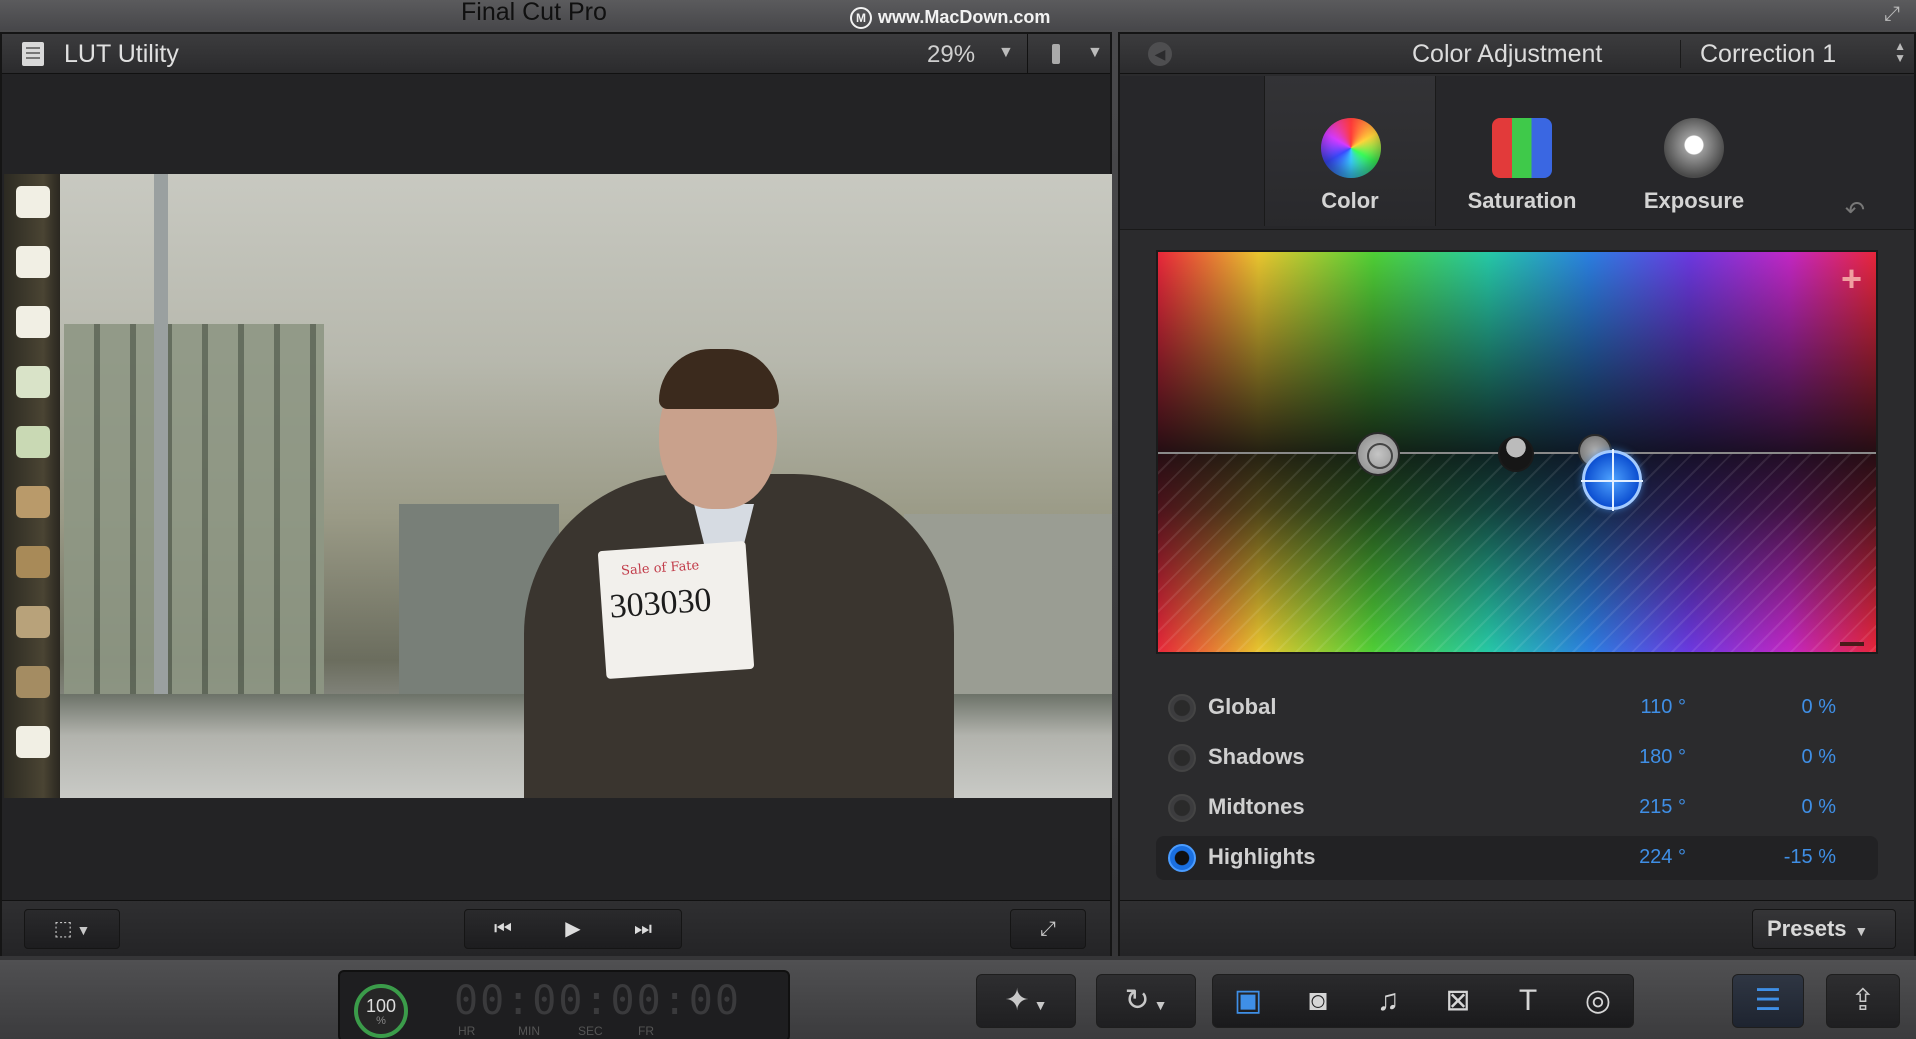 This screenshot has width=1916, height=1039. I want to click on generators-icon: ◎, so click(1598, 1001).